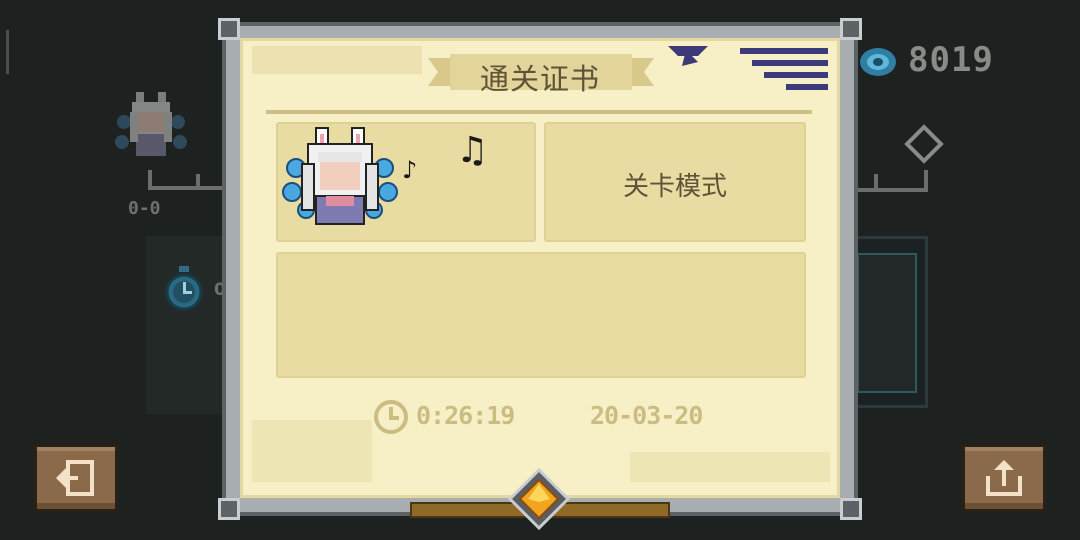 This screenshot has height=540, width=1080. I want to click on score-bracket, so click(189, 180).